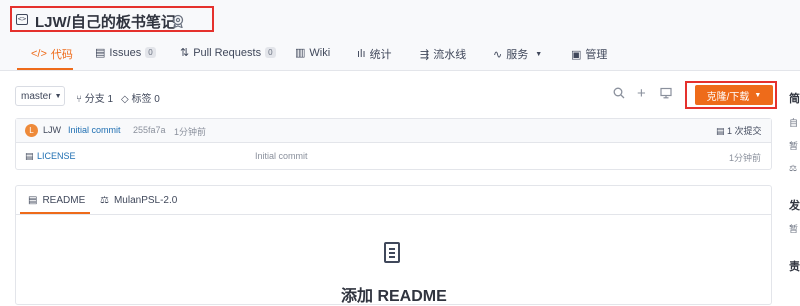 The width and height of the screenshot is (800, 306). What do you see at coordinates (94, 130) in the screenshot?
I see `commit-message: Initial commit` at bounding box center [94, 130].